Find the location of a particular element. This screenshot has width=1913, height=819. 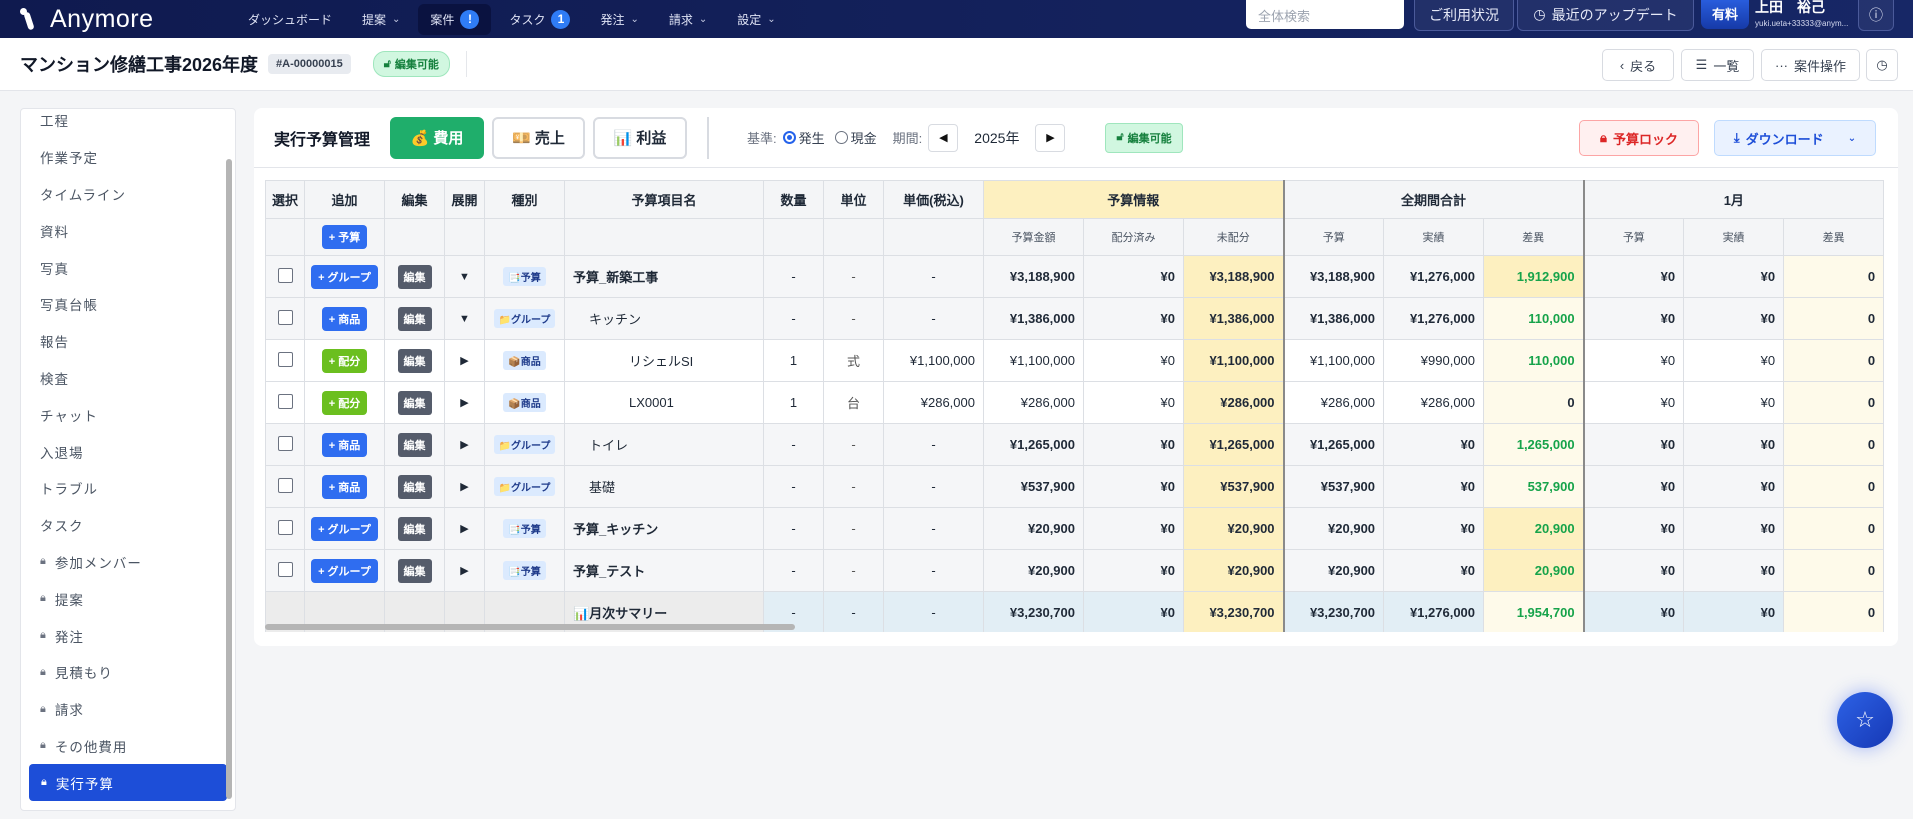

download-button: ⤓ ダウンロード ⌄ is located at coordinates (1795, 138).